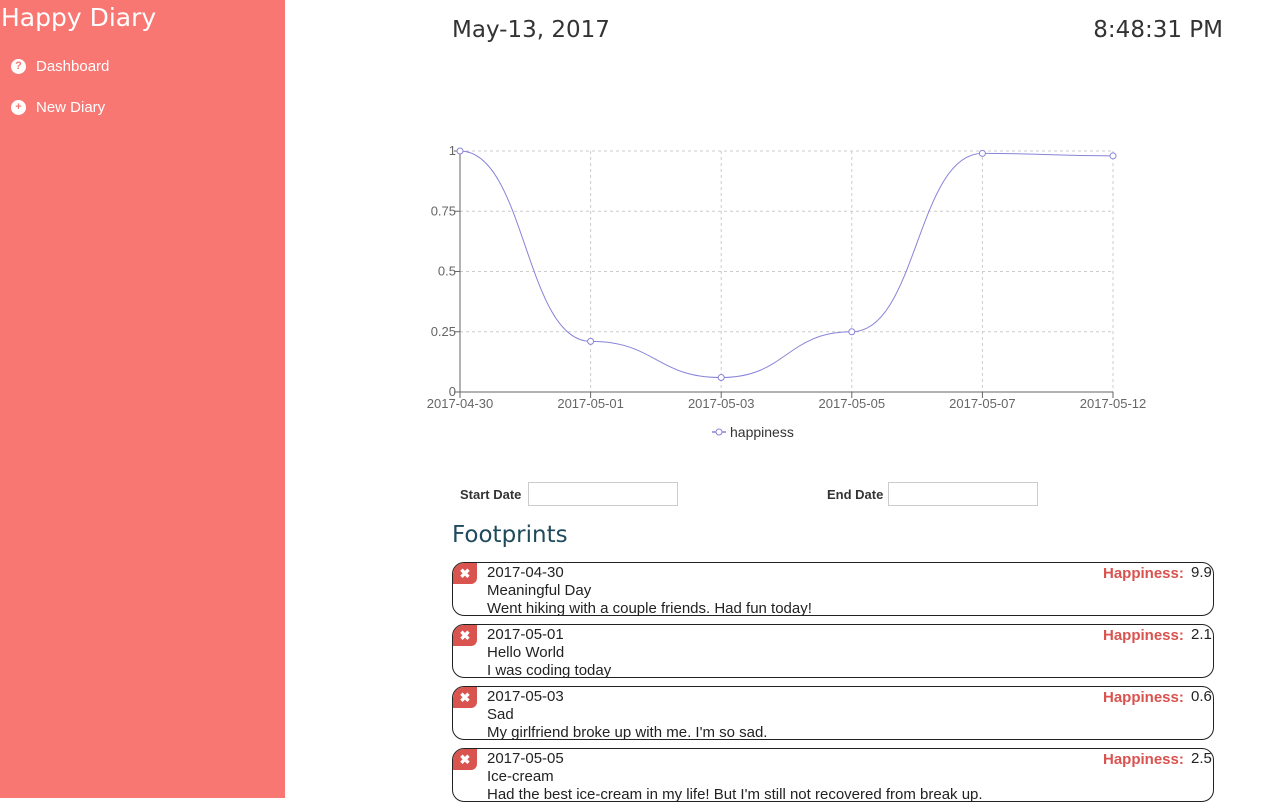  Describe the element at coordinates (525, 572) in the screenshot. I see `entry-date: 2017-04-30` at that location.